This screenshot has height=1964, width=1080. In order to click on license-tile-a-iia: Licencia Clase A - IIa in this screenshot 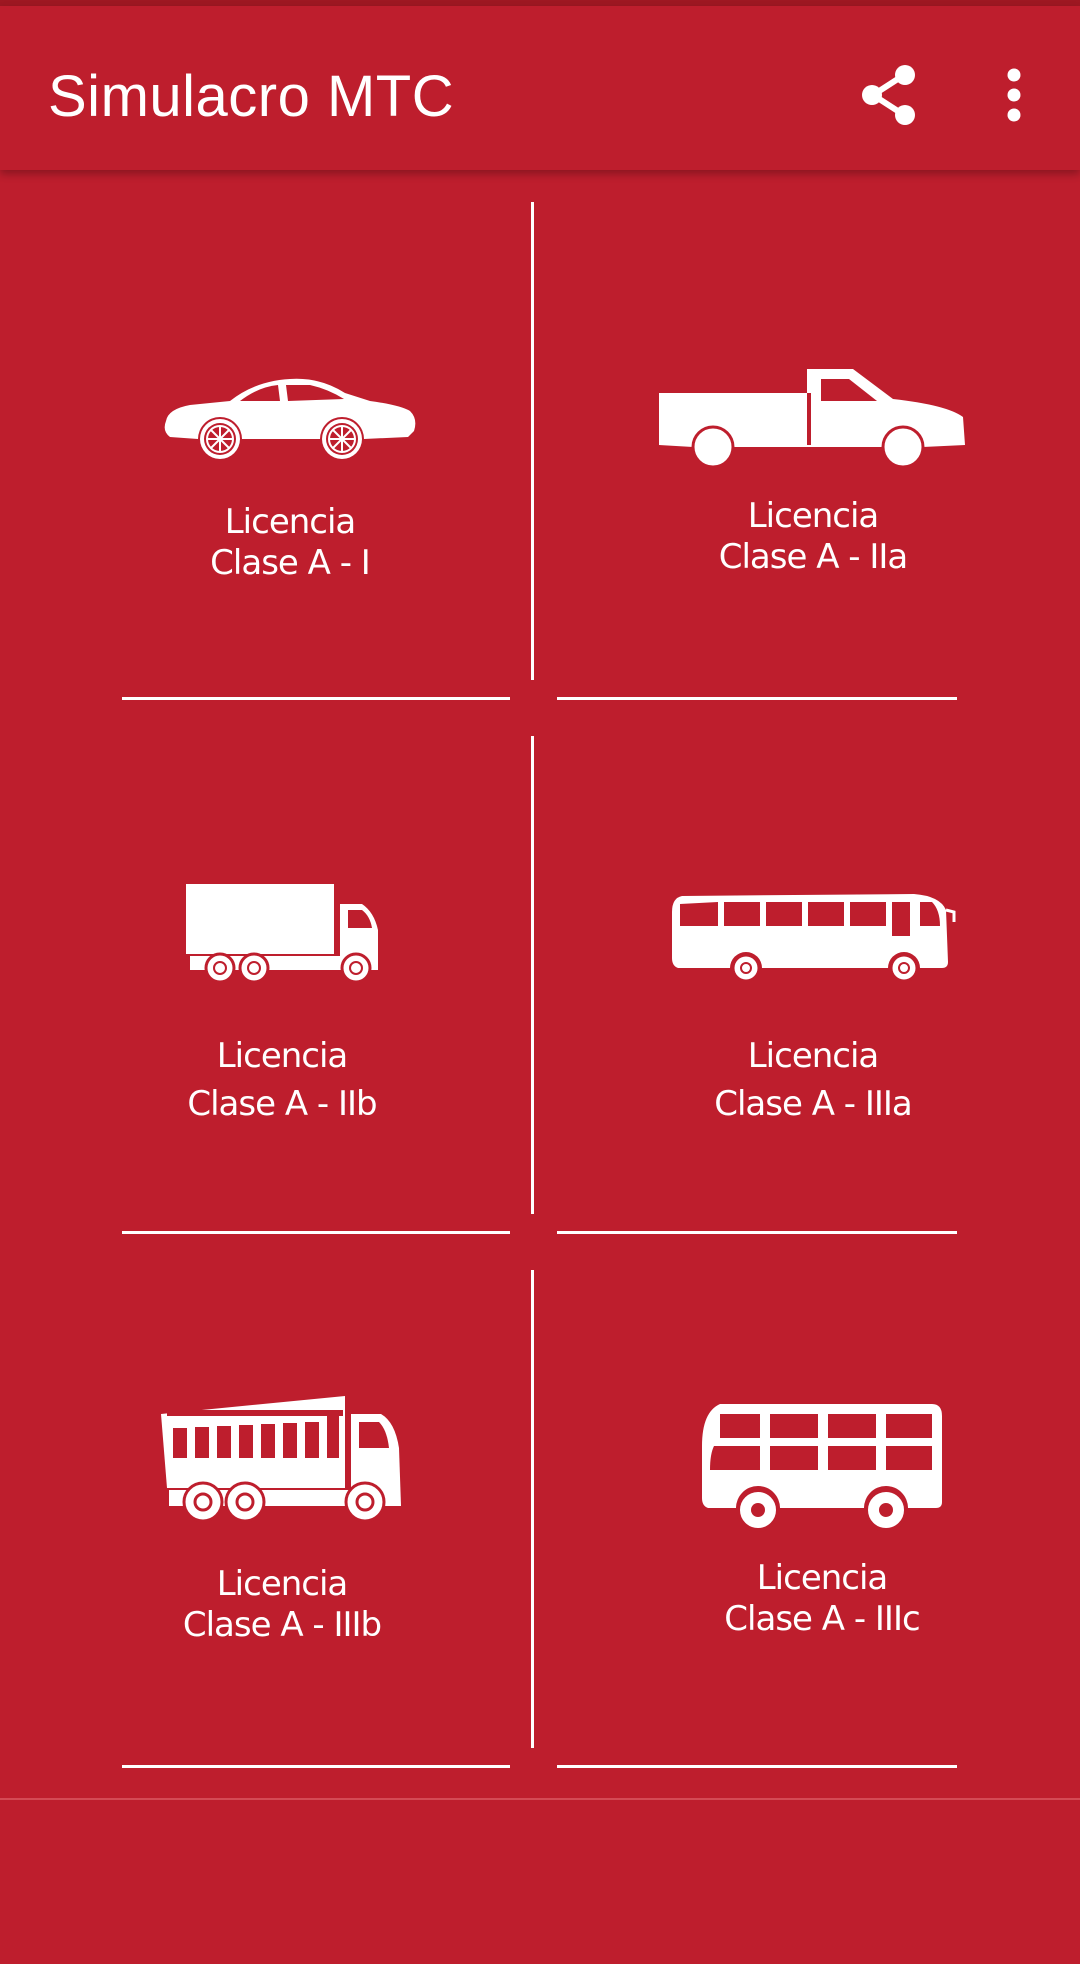, I will do `click(813, 450)`.